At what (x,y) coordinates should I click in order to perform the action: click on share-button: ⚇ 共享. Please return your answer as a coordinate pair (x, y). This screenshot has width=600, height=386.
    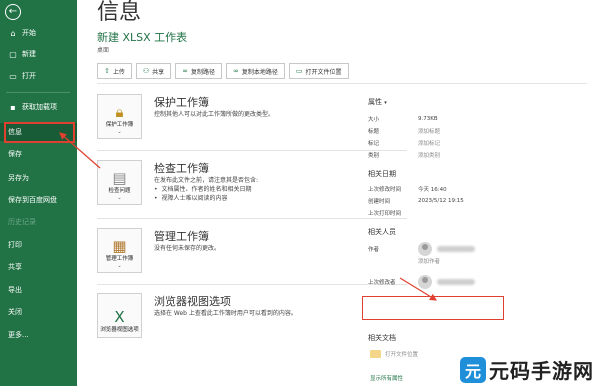
    Looking at the image, I should click on (153, 71).